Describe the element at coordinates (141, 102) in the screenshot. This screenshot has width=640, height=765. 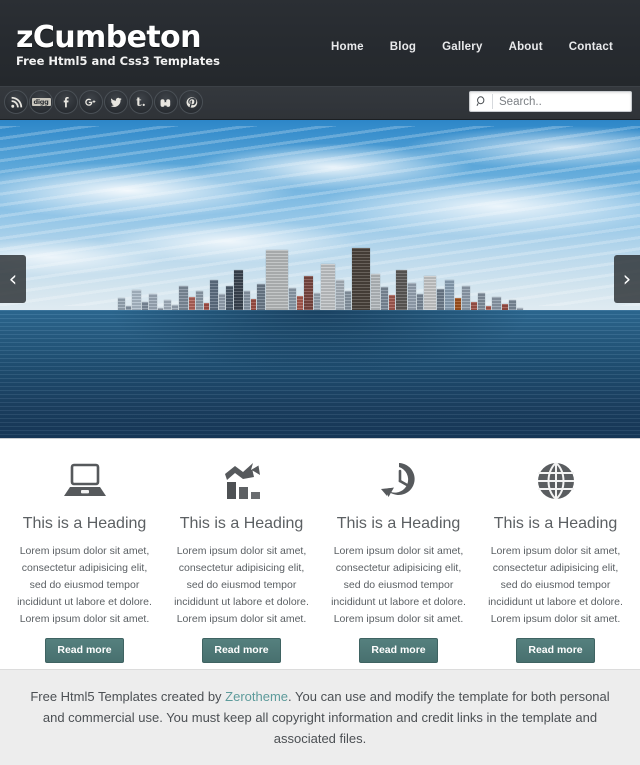
I see `tumblr-icon: t.` at that location.